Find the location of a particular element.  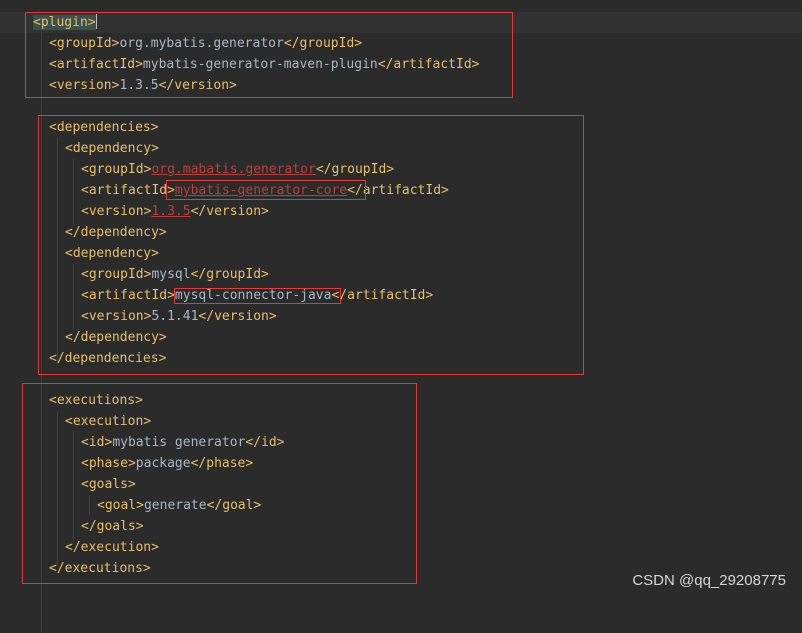

connector-highlight-box is located at coordinates (257, 296).